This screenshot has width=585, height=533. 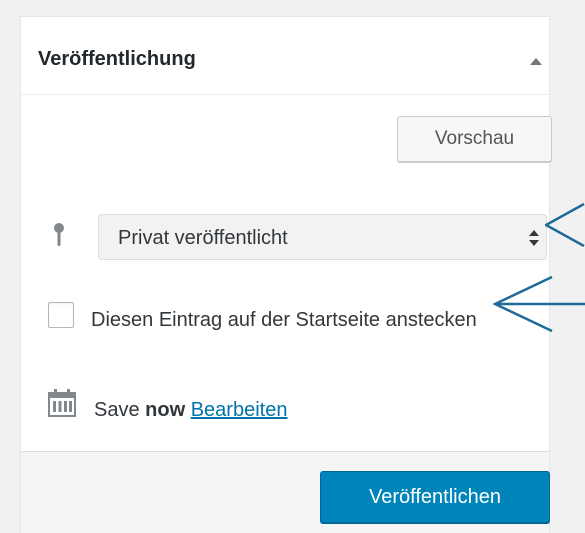 What do you see at coordinates (539, 304) in the screenshot?
I see `annotation-arrow-checkbox` at bounding box center [539, 304].